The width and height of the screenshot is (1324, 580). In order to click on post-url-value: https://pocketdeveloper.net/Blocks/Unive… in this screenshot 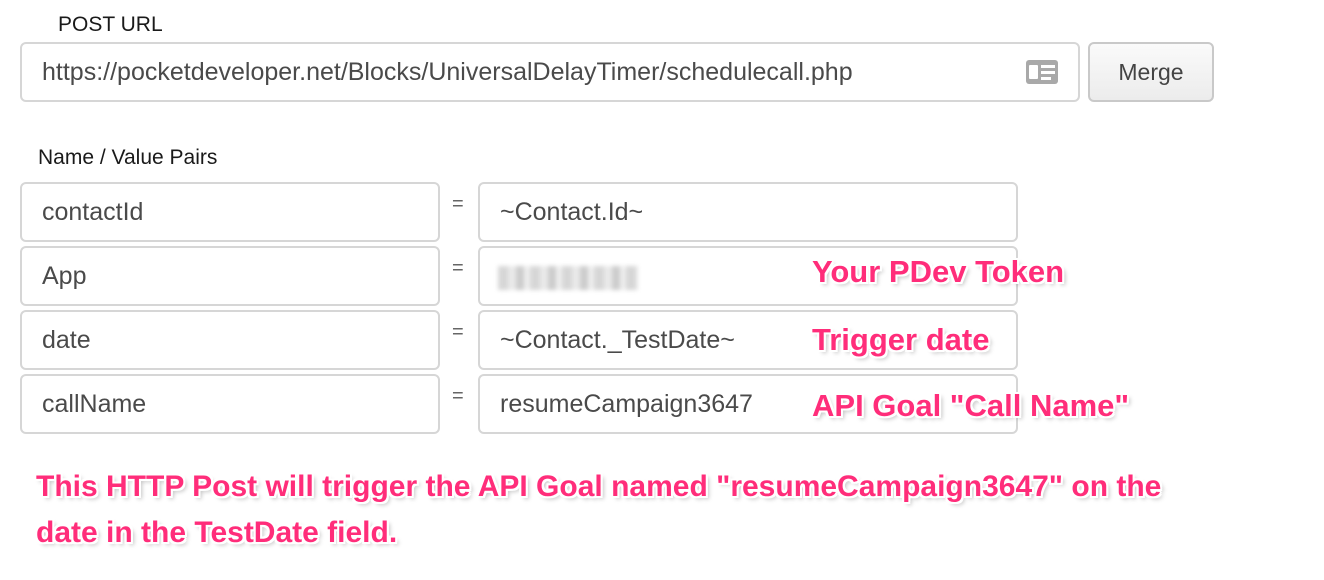, I will do `click(447, 71)`.